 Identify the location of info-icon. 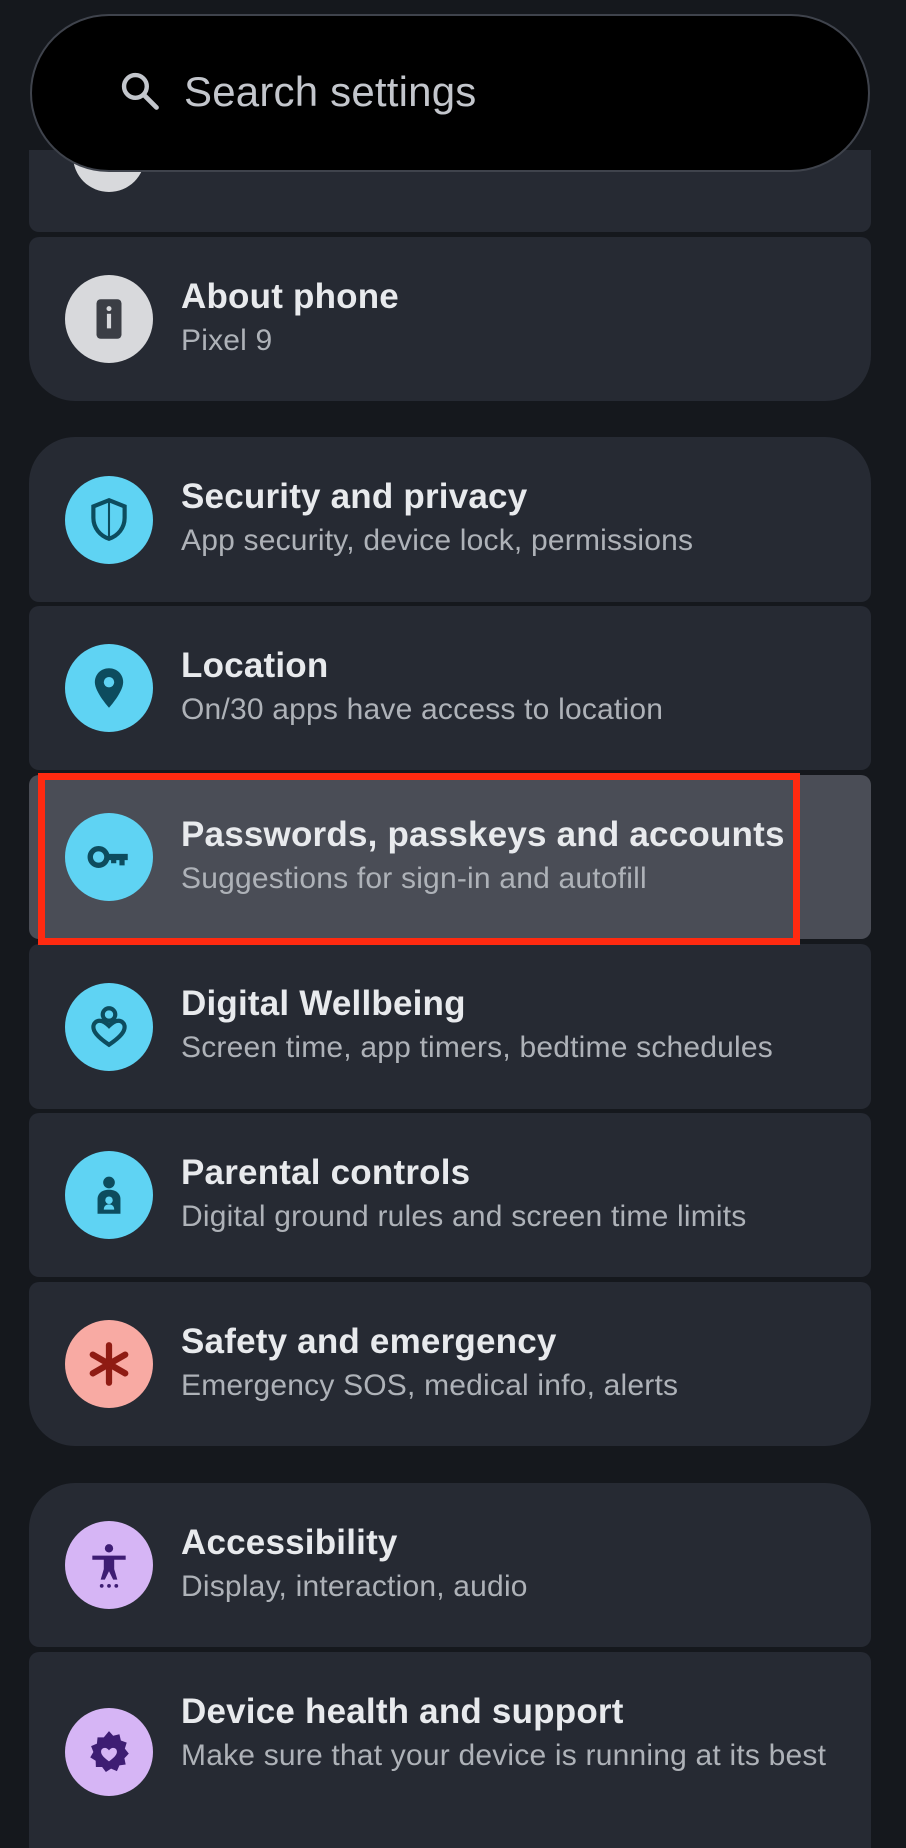
(109, 319).